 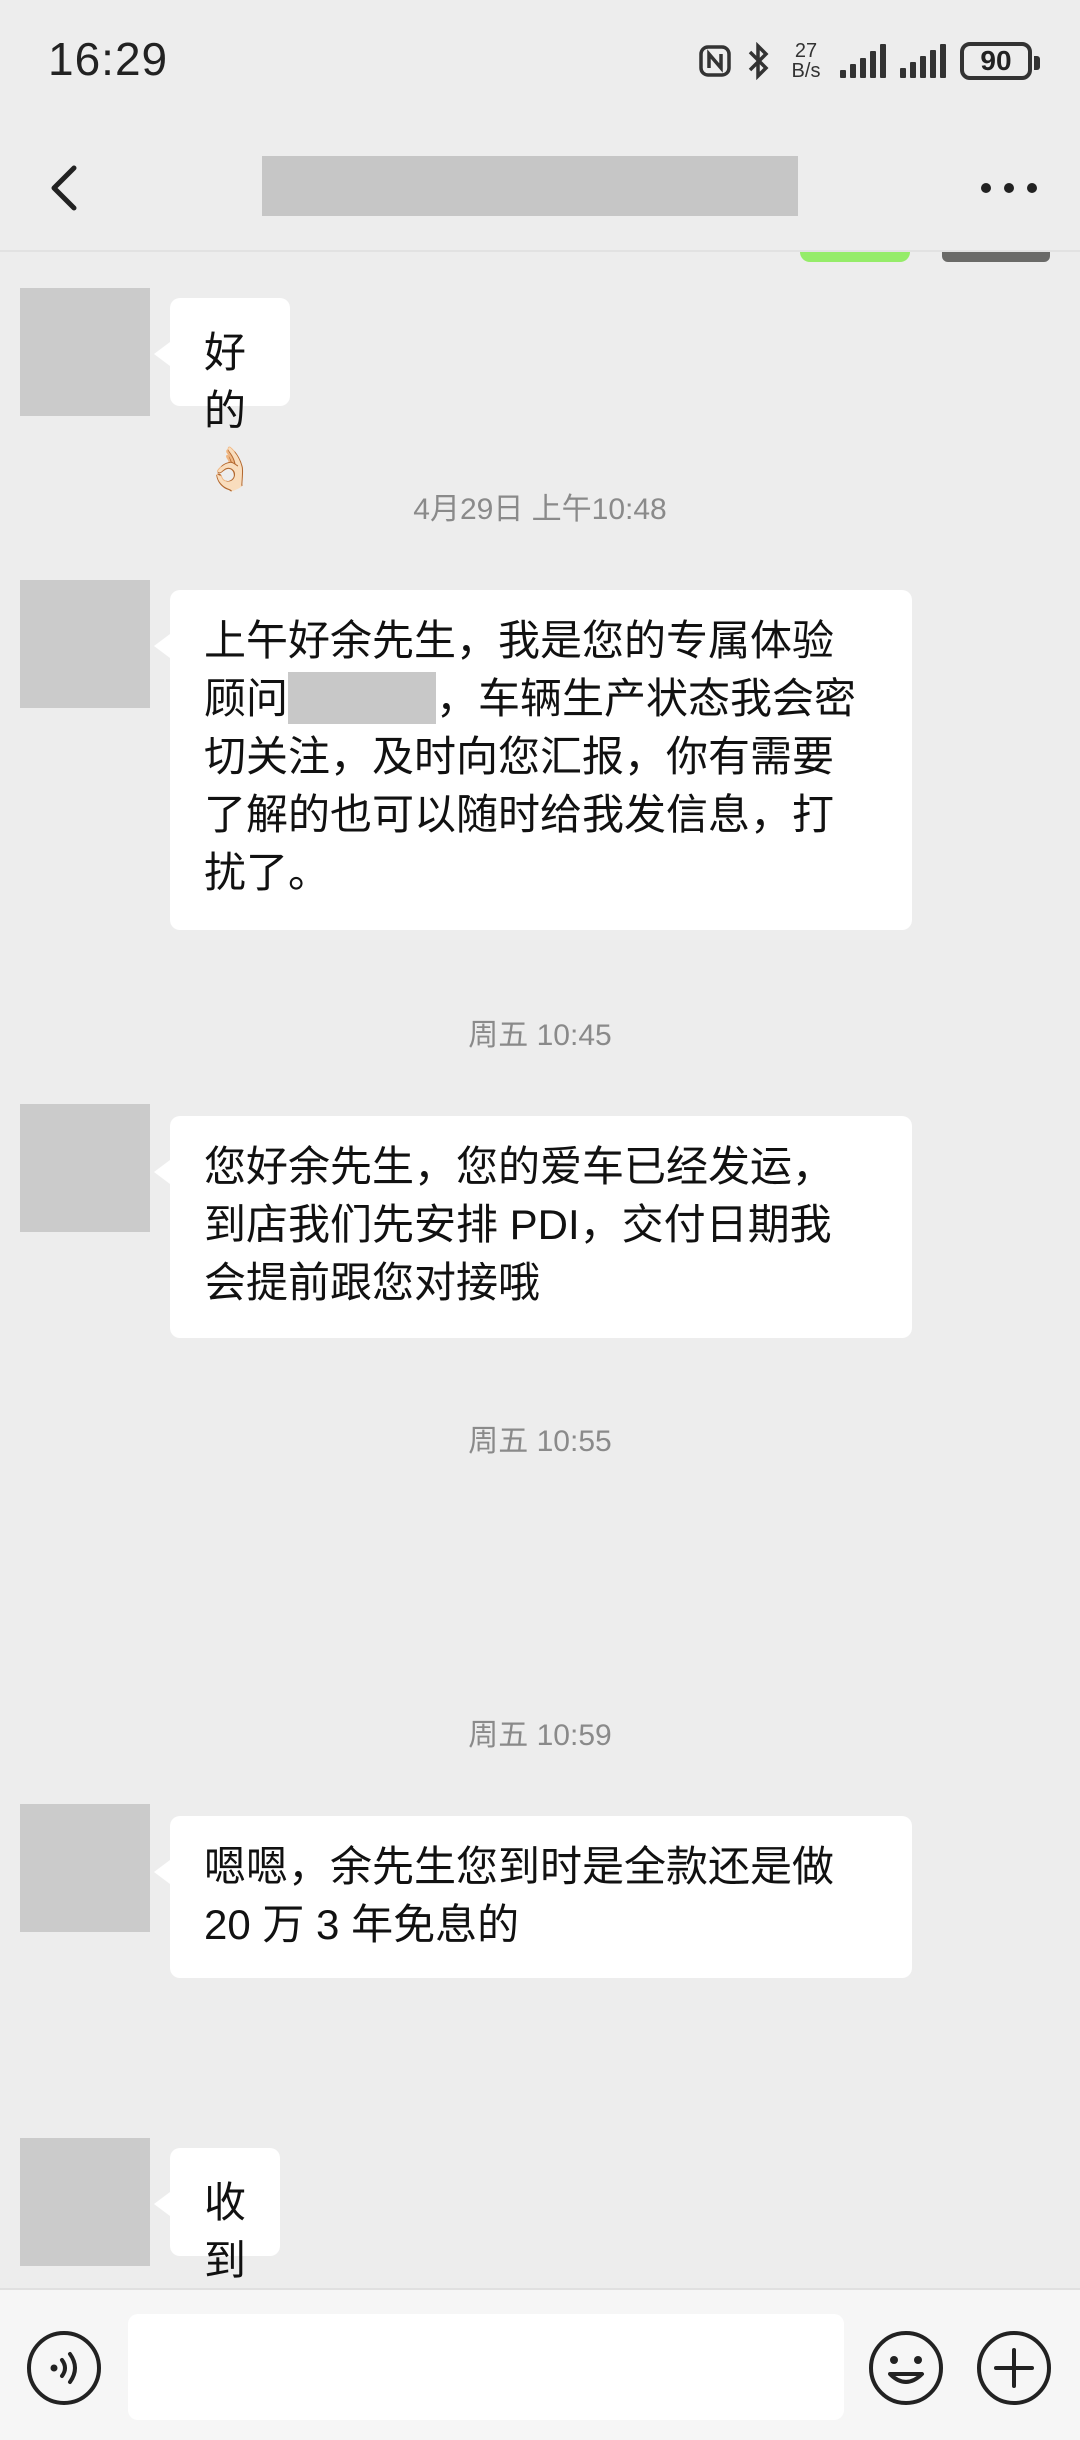 What do you see at coordinates (1014, 2368) in the screenshot?
I see `plus-icon` at bounding box center [1014, 2368].